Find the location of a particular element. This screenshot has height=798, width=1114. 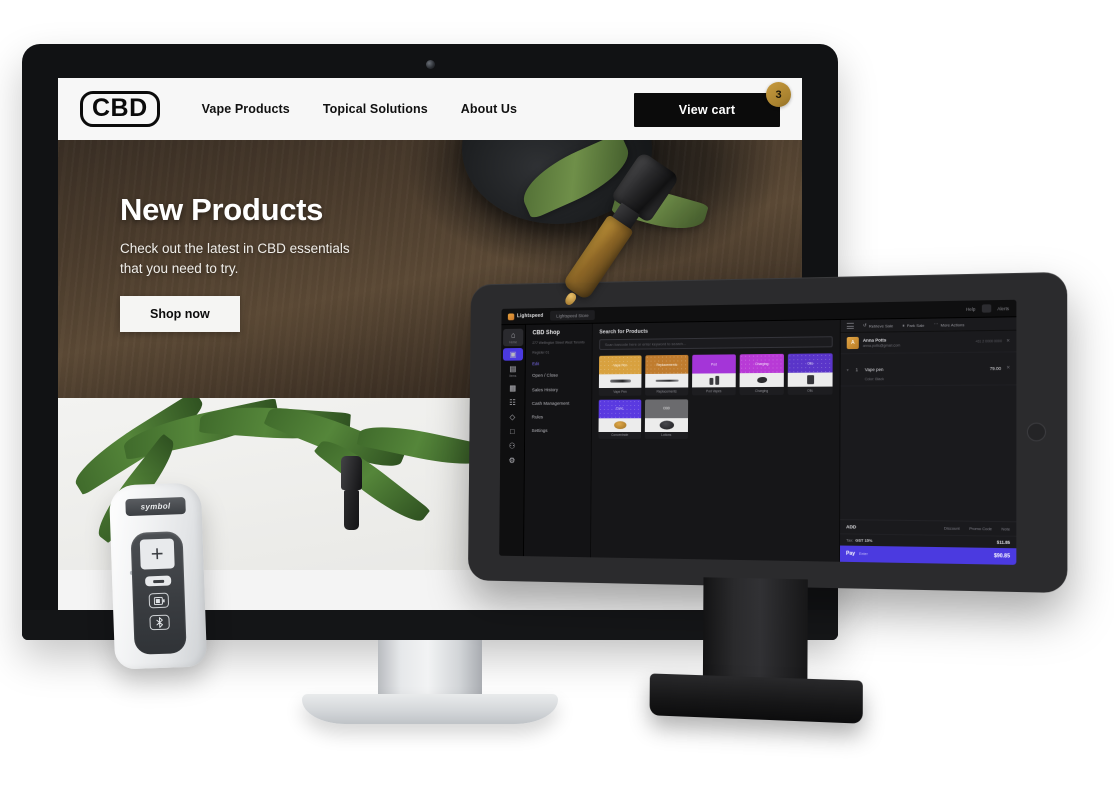

tablet-stand-base is located at coordinates (756, 698).